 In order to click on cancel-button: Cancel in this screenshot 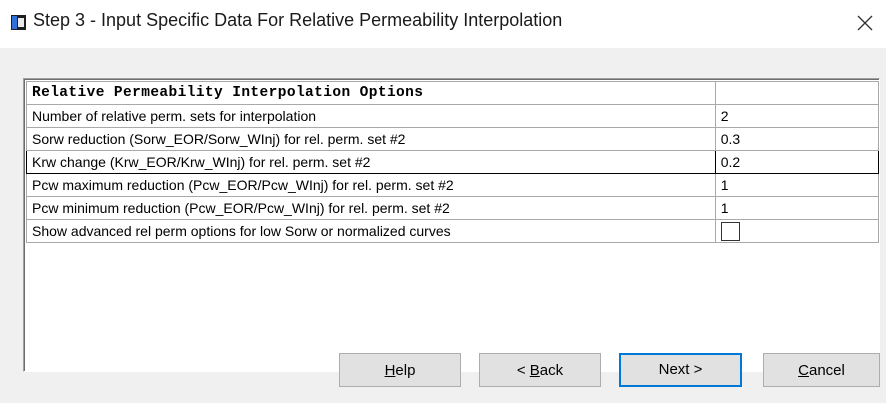, I will do `click(821, 370)`.